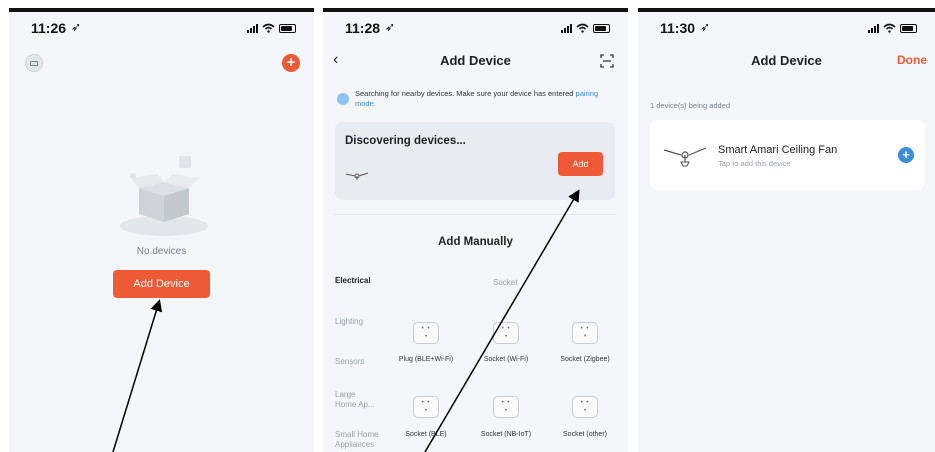  What do you see at coordinates (786, 29) in the screenshot?
I see `status-bar: 11:30 ➶` at bounding box center [786, 29].